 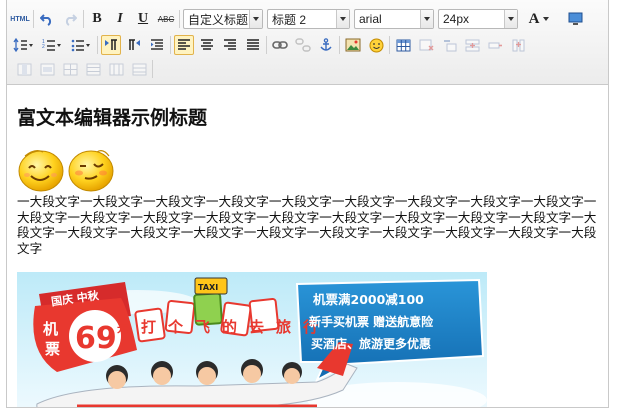 I want to click on split-rows-button, so click(x=139, y=69).